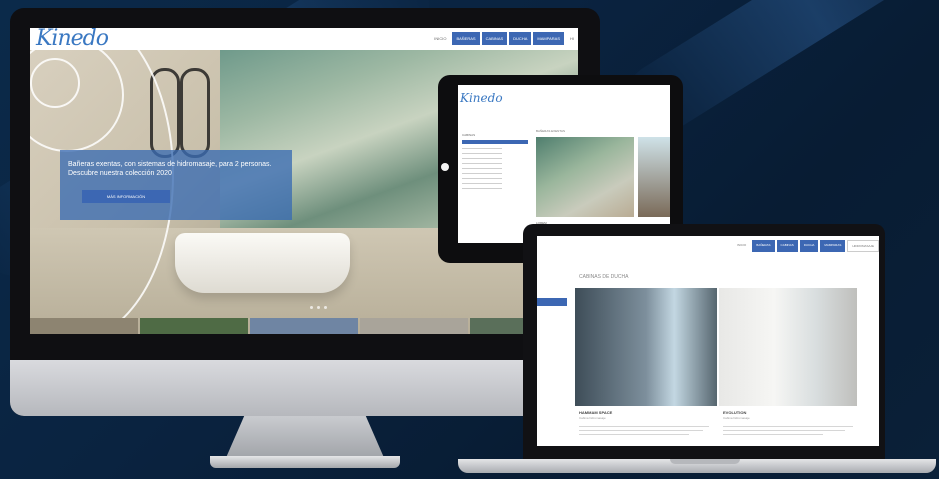 Image resolution: width=939 pixels, height=479 pixels. Describe the element at coordinates (195, 113) in the screenshot. I see `mirror-image` at that location.